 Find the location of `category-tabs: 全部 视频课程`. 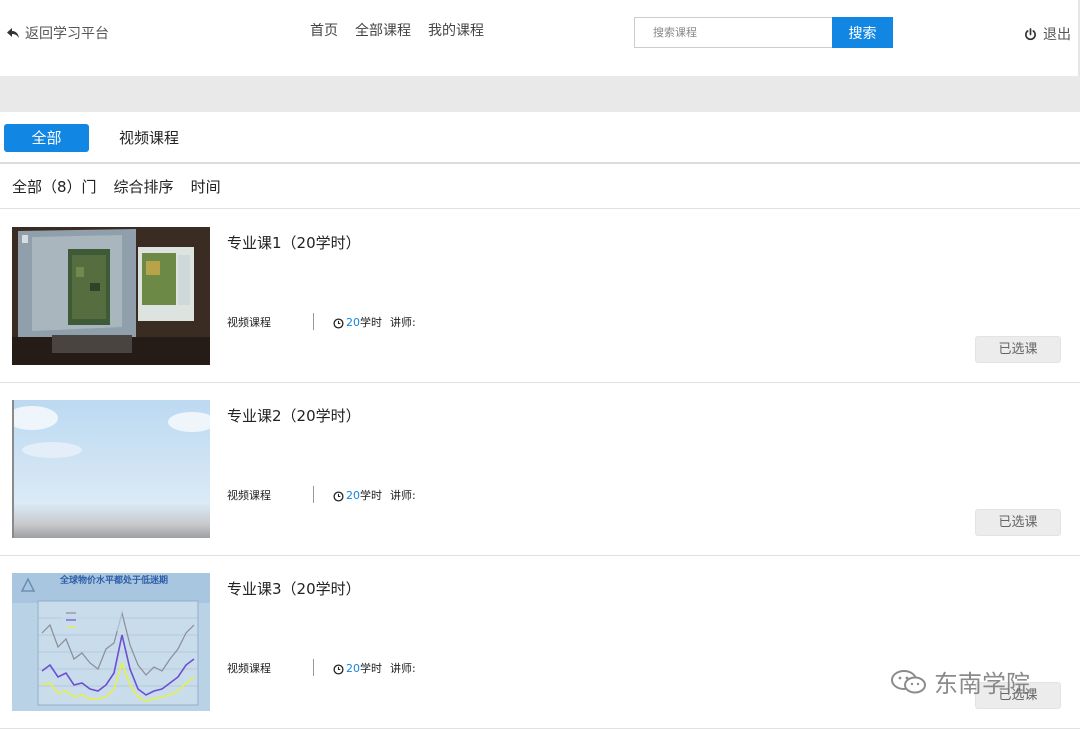

category-tabs: 全部 视频课程 is located at coordinates (540, 138).